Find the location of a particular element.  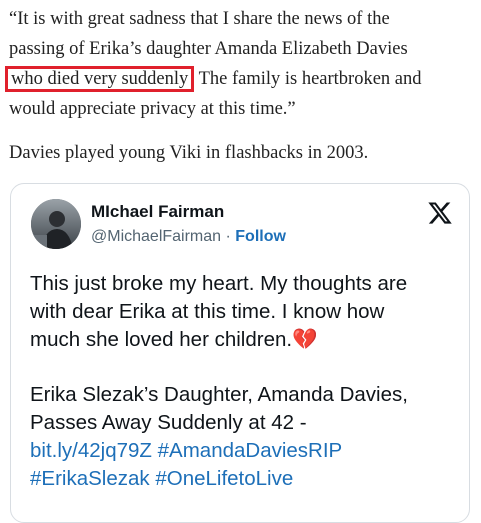

hashtag-link: #OneLifetoLive is located at coordinates (224, 478).